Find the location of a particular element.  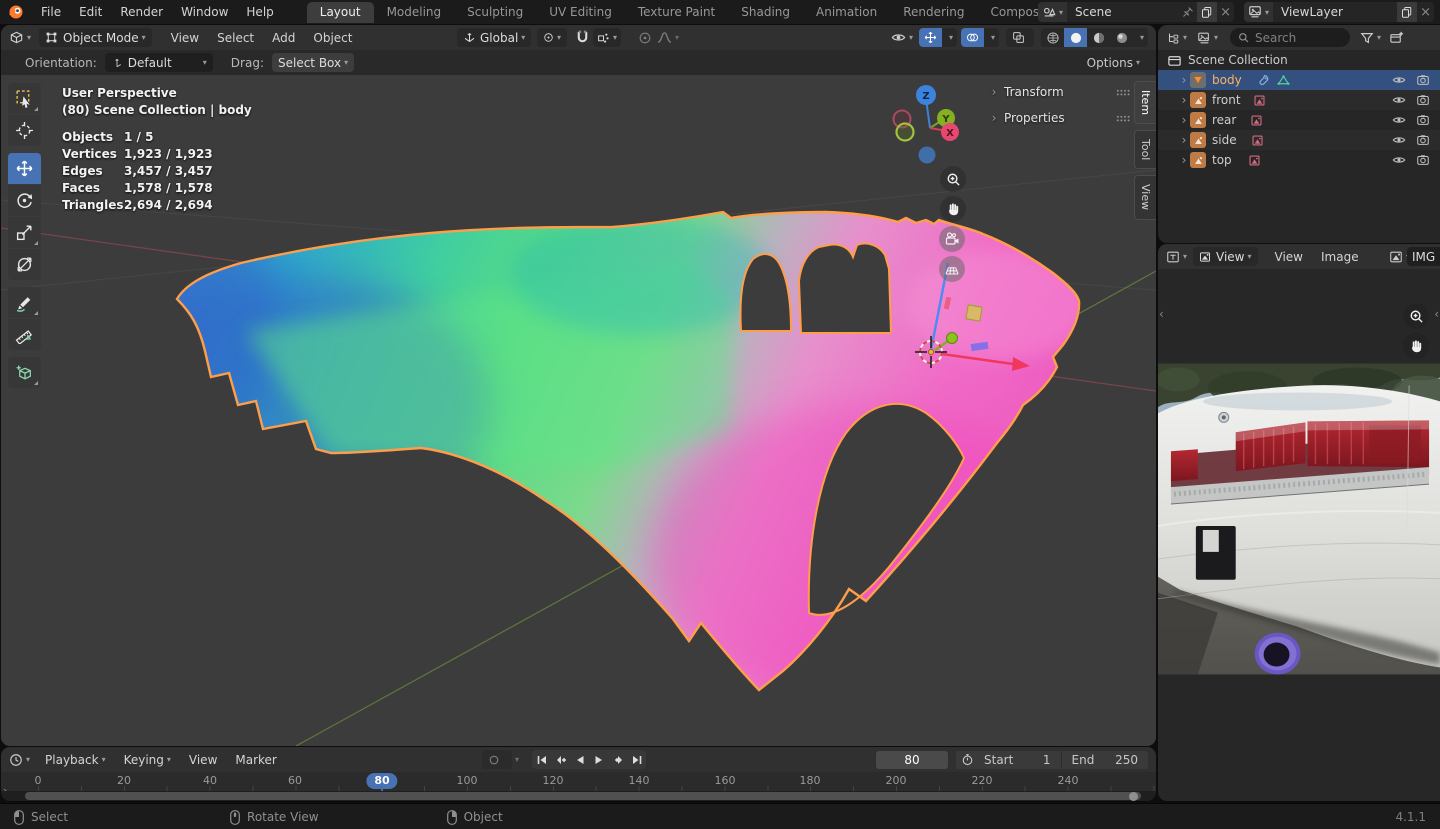

object-name: body is located at coordinates (1227, 80).